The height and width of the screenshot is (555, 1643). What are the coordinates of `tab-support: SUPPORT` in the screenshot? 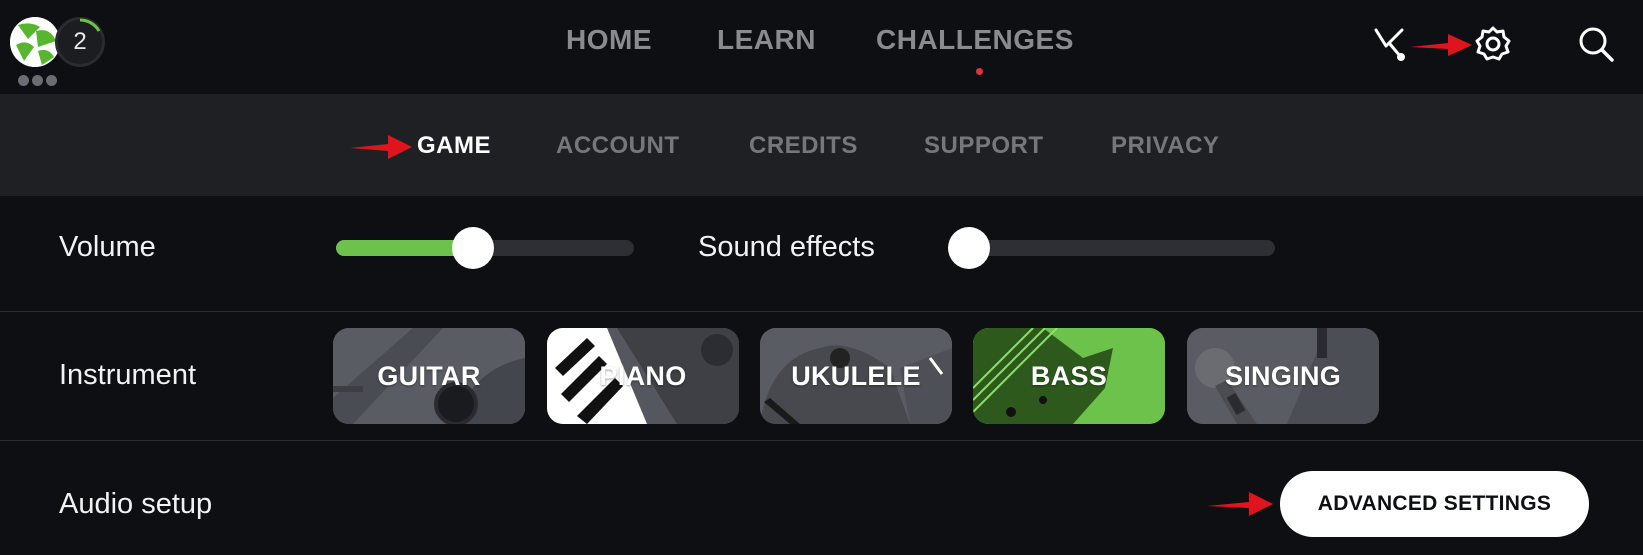 It's located at (984, 146).